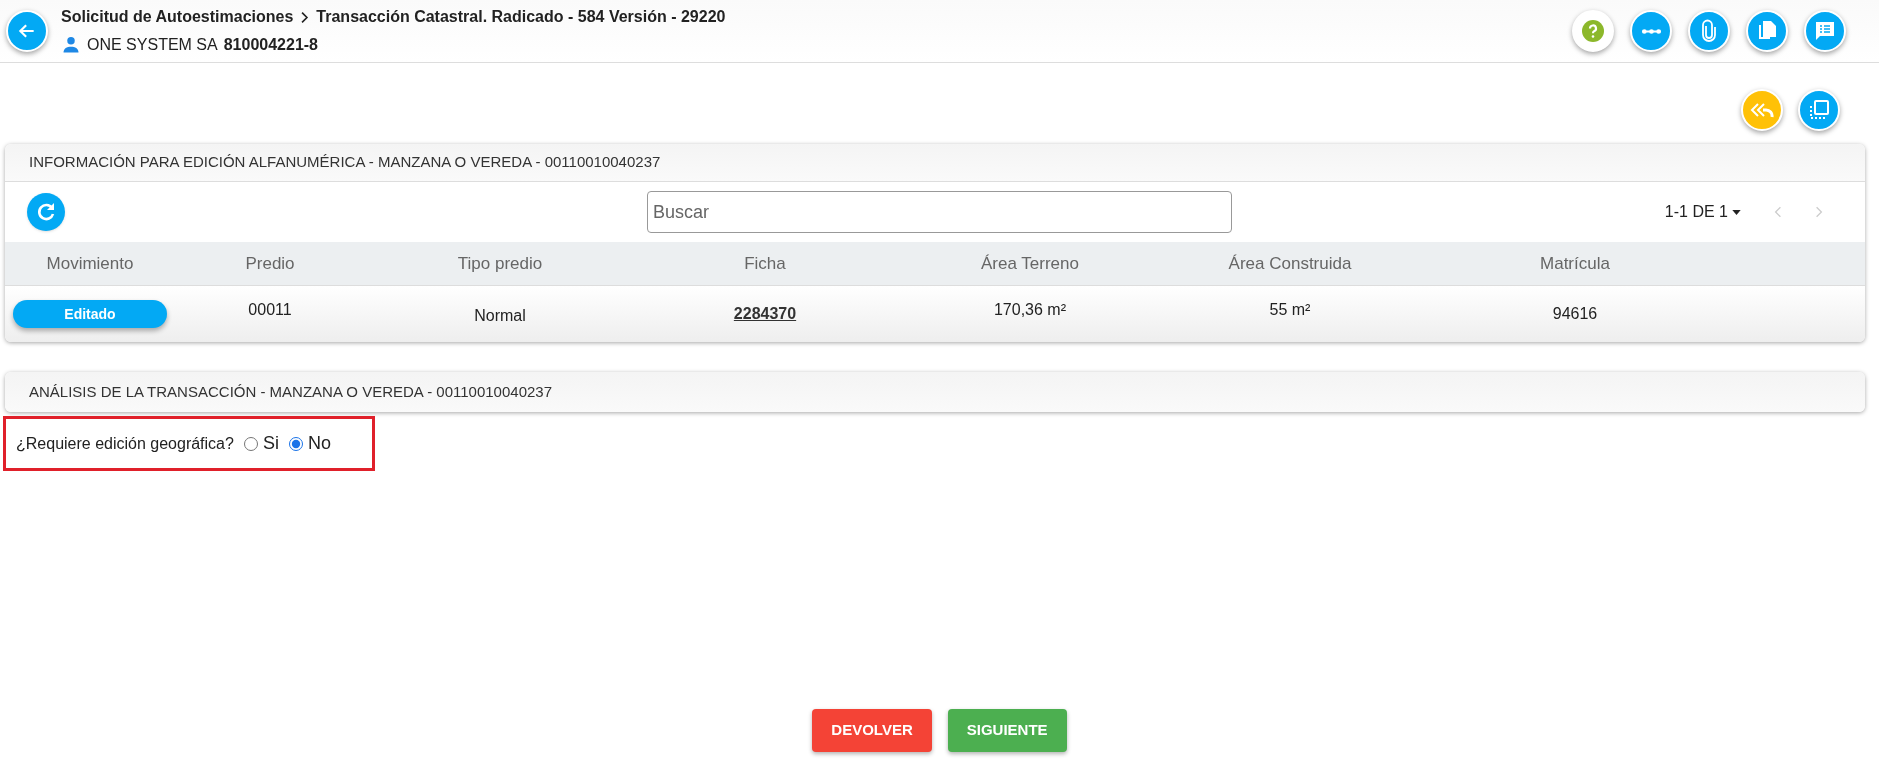  I want to click on card-title: INFORMACIÓN PARA EDICIÓN ALFANUMÉRICA - MANZANA O VEREDA - 00110010040237, so click(345, 162).